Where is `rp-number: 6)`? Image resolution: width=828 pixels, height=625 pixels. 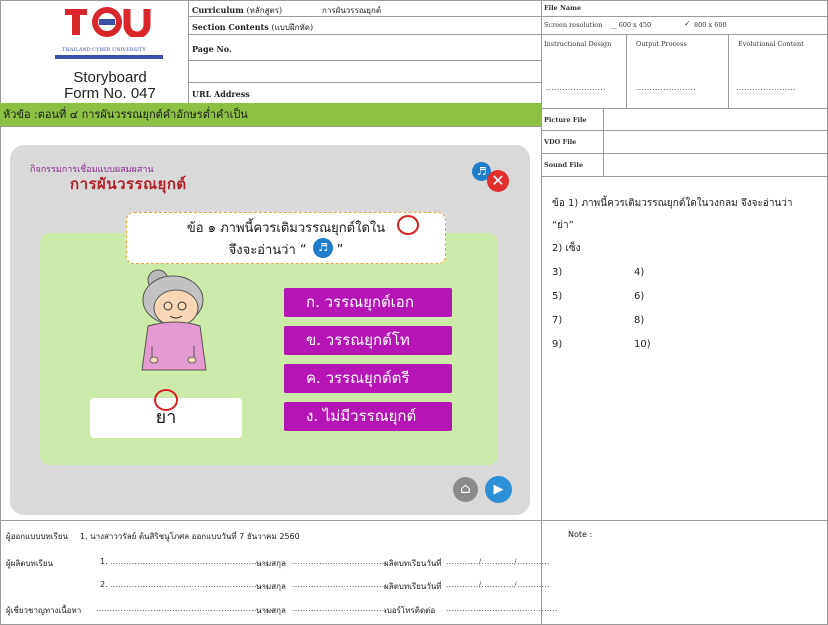
rp-number: 6) is located at coordinates (639, 296).